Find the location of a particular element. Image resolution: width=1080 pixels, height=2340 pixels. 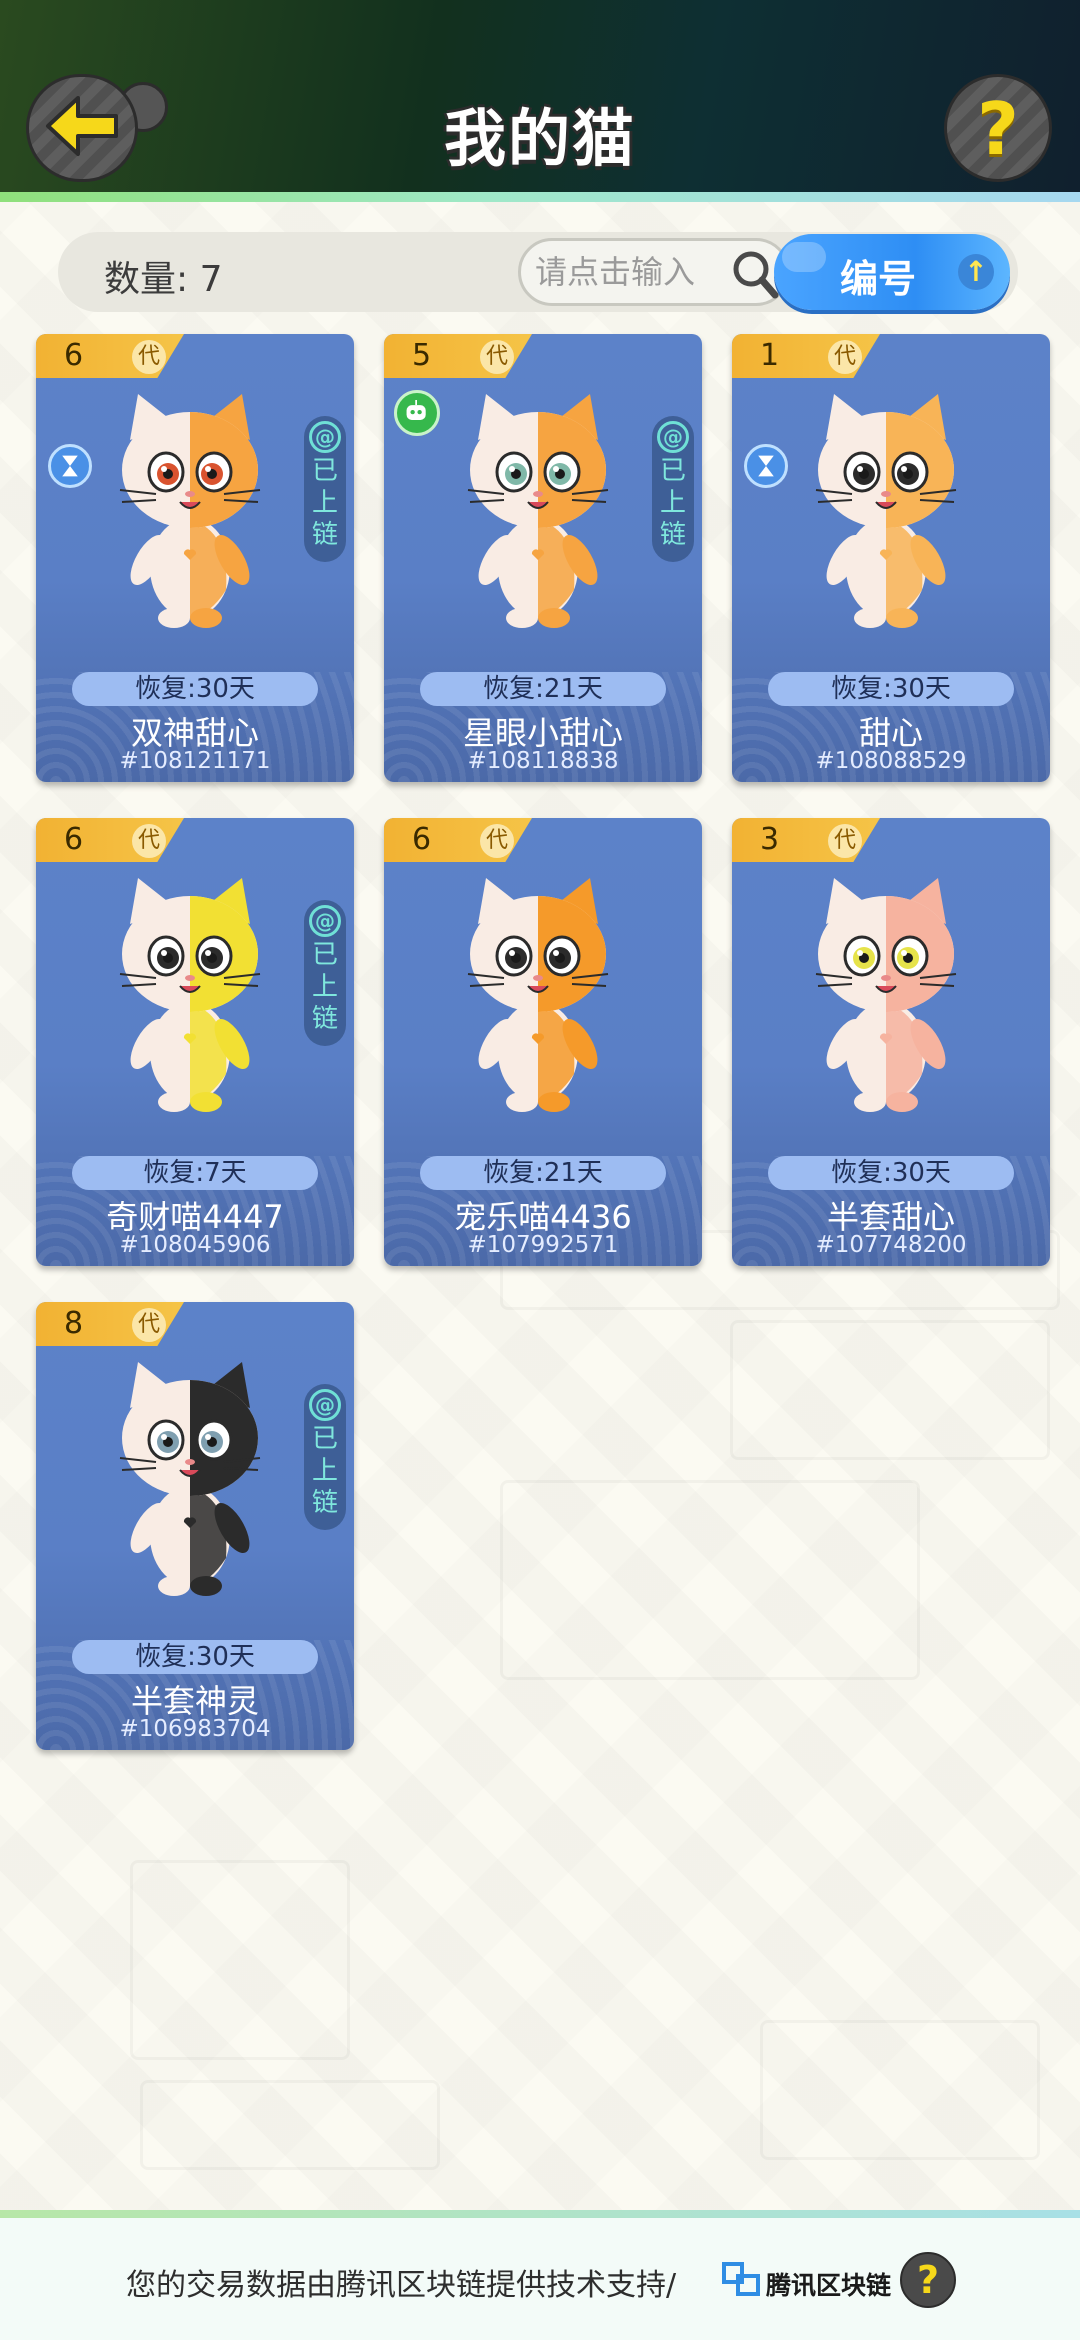

help-button: ? is located at coordinates (998, 128).